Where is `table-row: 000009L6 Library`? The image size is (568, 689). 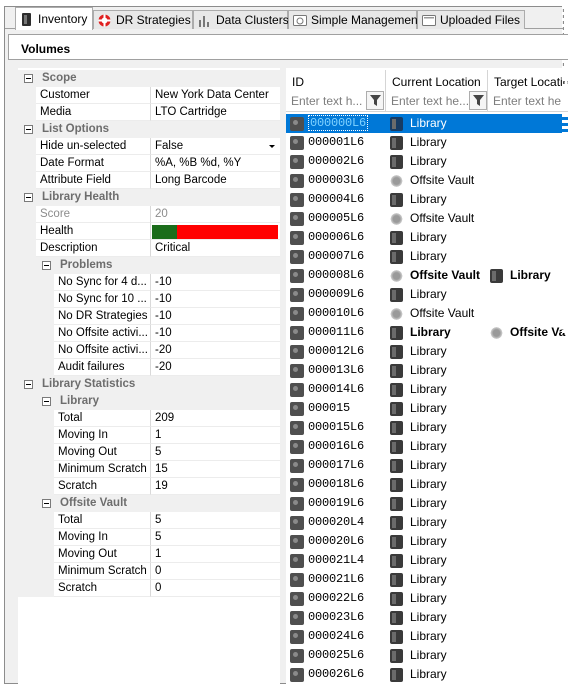 table-row: 000009L6 Library is located at coordinates (427, 294).